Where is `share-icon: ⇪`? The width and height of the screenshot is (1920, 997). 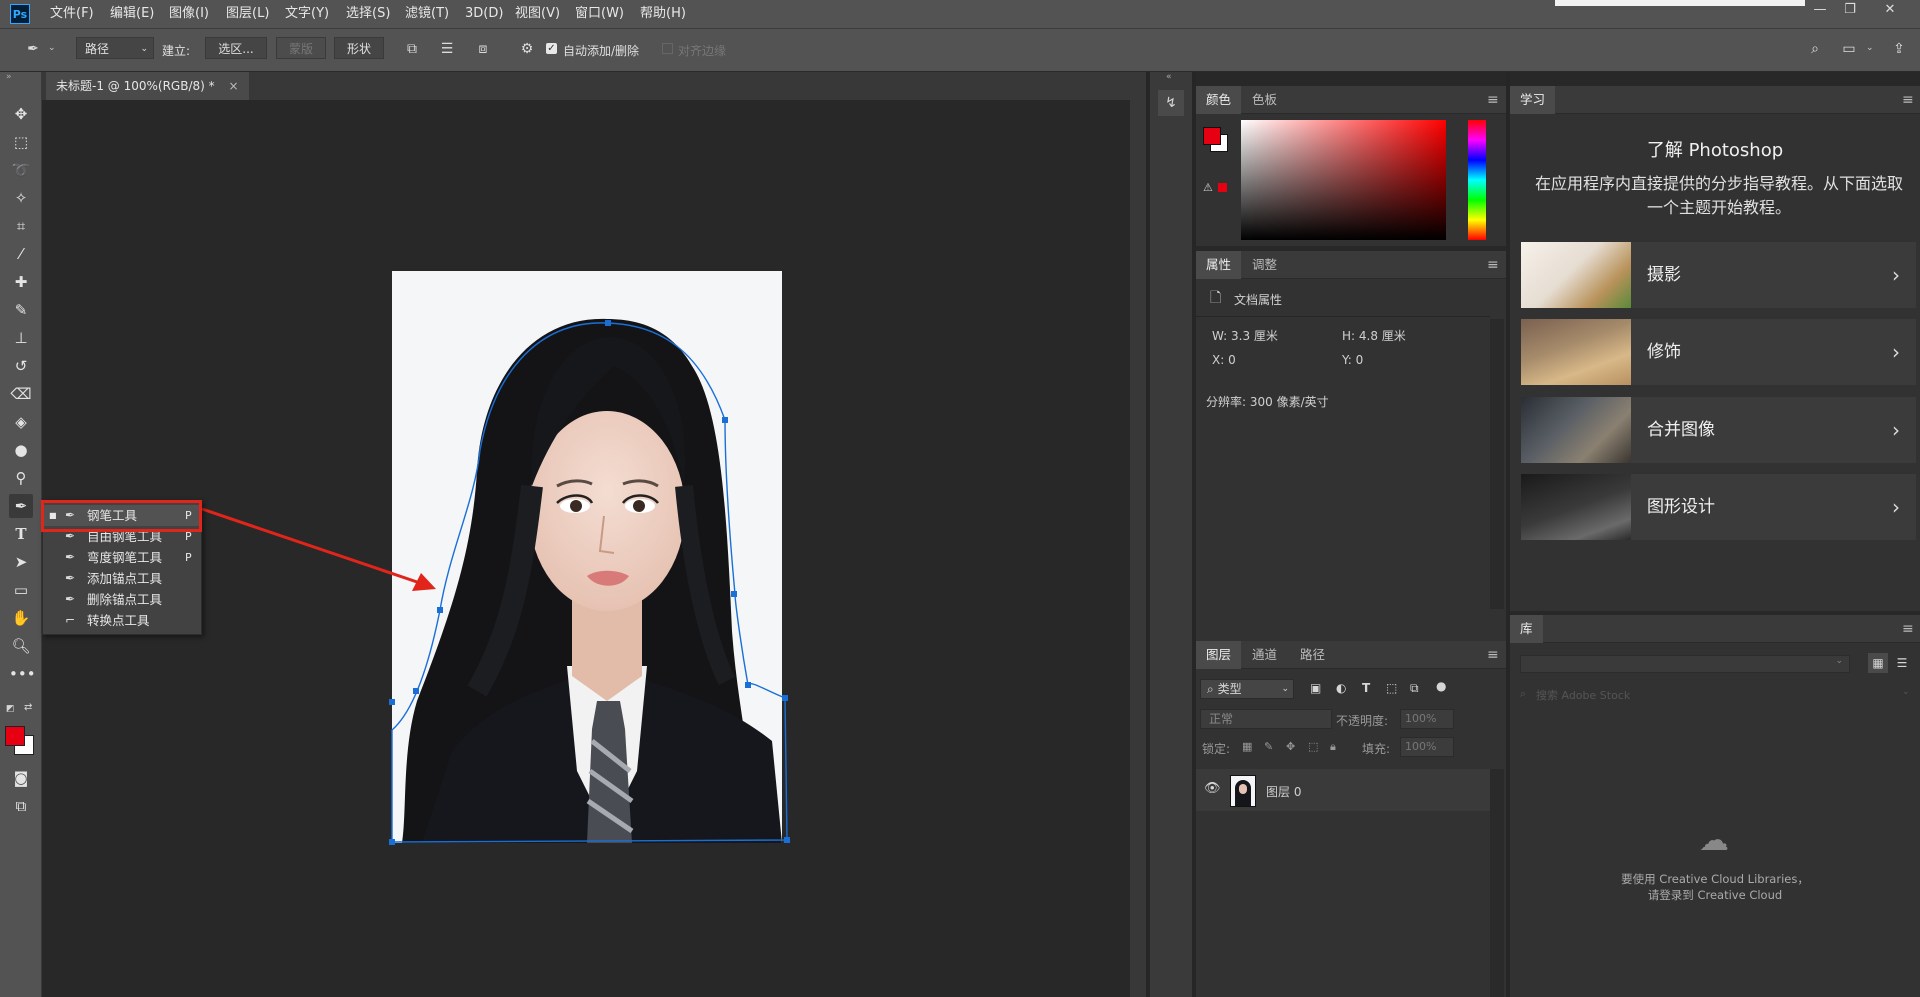
share-icon: ⇪ is located at coordinates (1899, 49).